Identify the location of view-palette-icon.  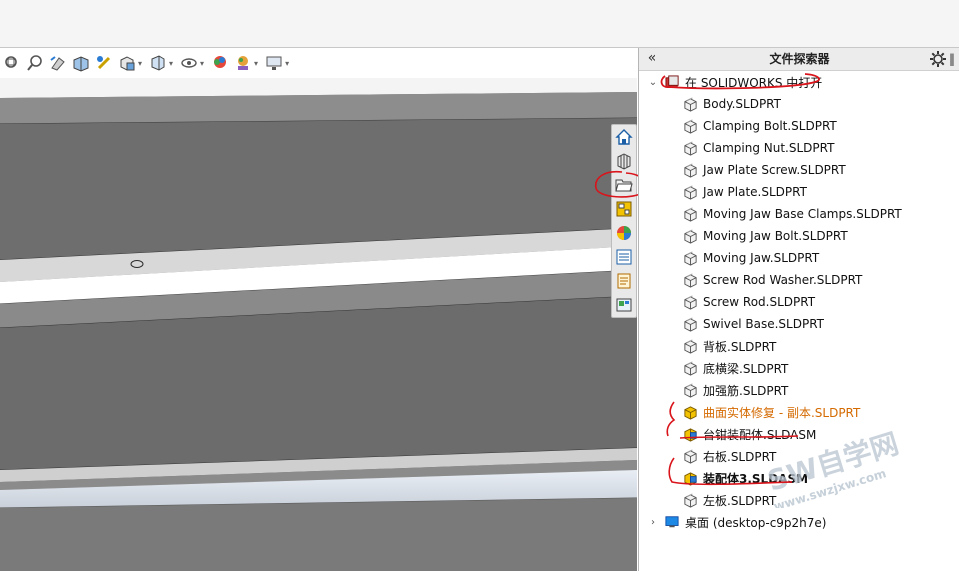
(624, 209).